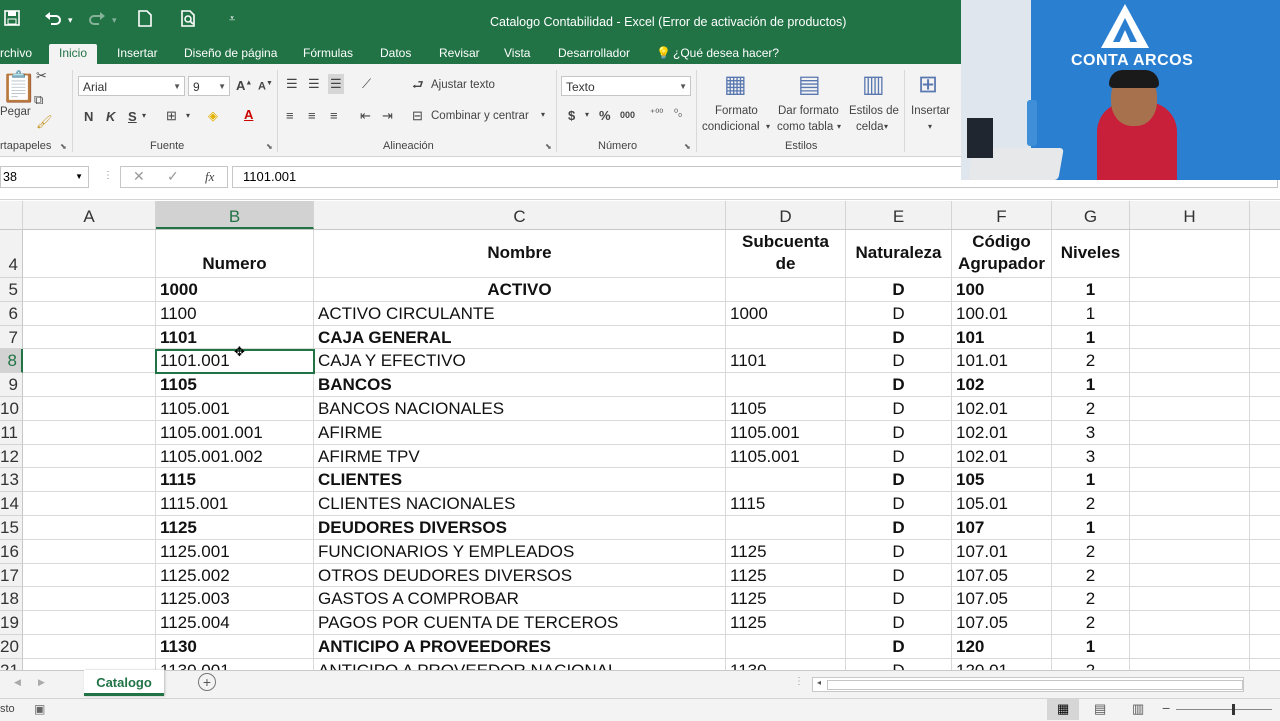 The height and width of the screenshot is (721, 1280). I want to click on tab-diseno-pagina: Diseño de página, so click(230, 54).